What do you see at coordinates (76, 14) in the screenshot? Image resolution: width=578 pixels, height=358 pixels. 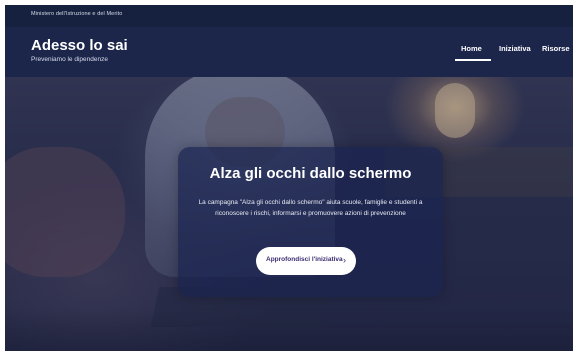 I see `ministry-link: Ministero dell'Istruzione e del Merito` at bounding box center [76, 14].